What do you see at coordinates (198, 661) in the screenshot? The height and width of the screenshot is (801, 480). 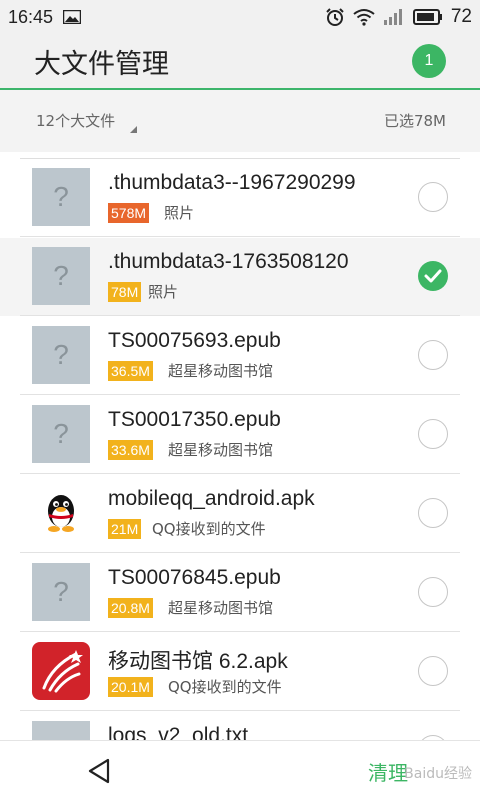 I see `file-name: 移动图书馆 6.2.apk` at bounding box center [198, 661].